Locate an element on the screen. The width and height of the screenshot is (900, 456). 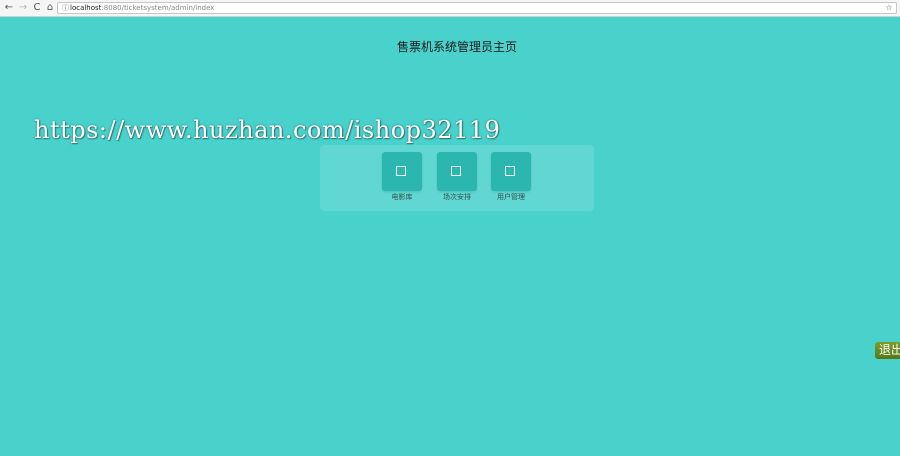
url-host: localhost is located at coordinates (86, 8).